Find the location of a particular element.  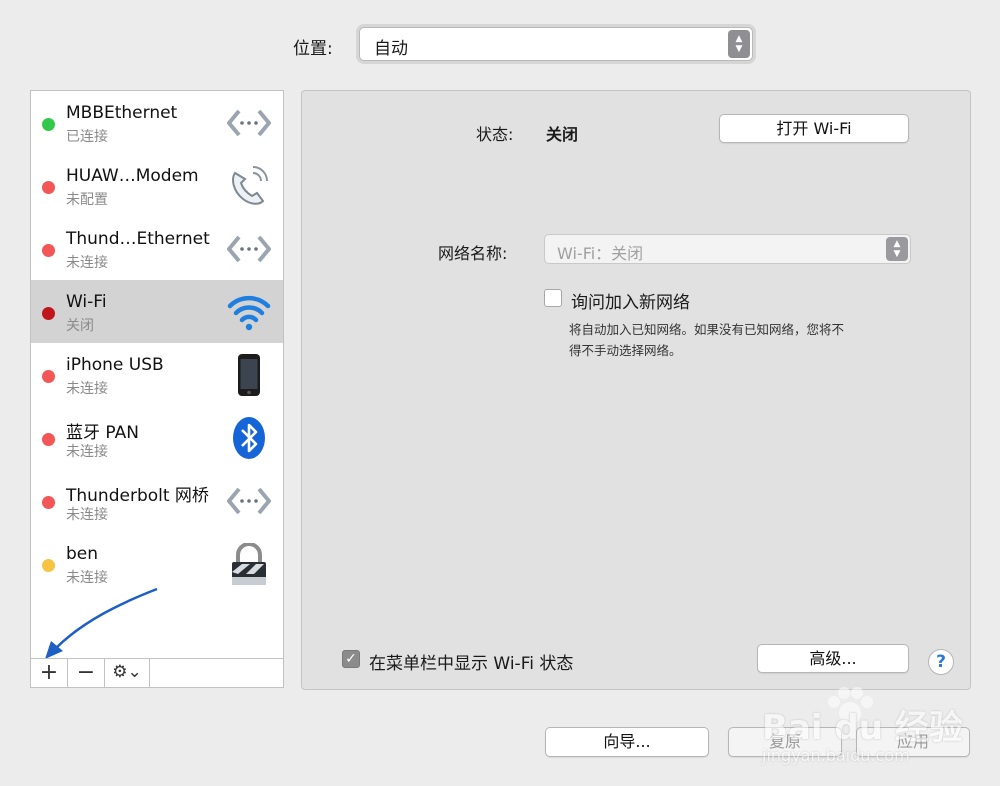

service-name: iPhone USB is located at coordinates (115, 365).